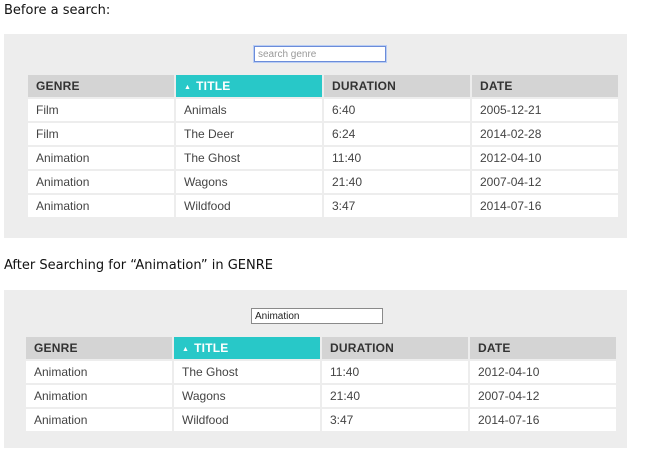 This screenshot has width=656, height=459. I want to click on table-cell-title: Animals, so click(249, 110).